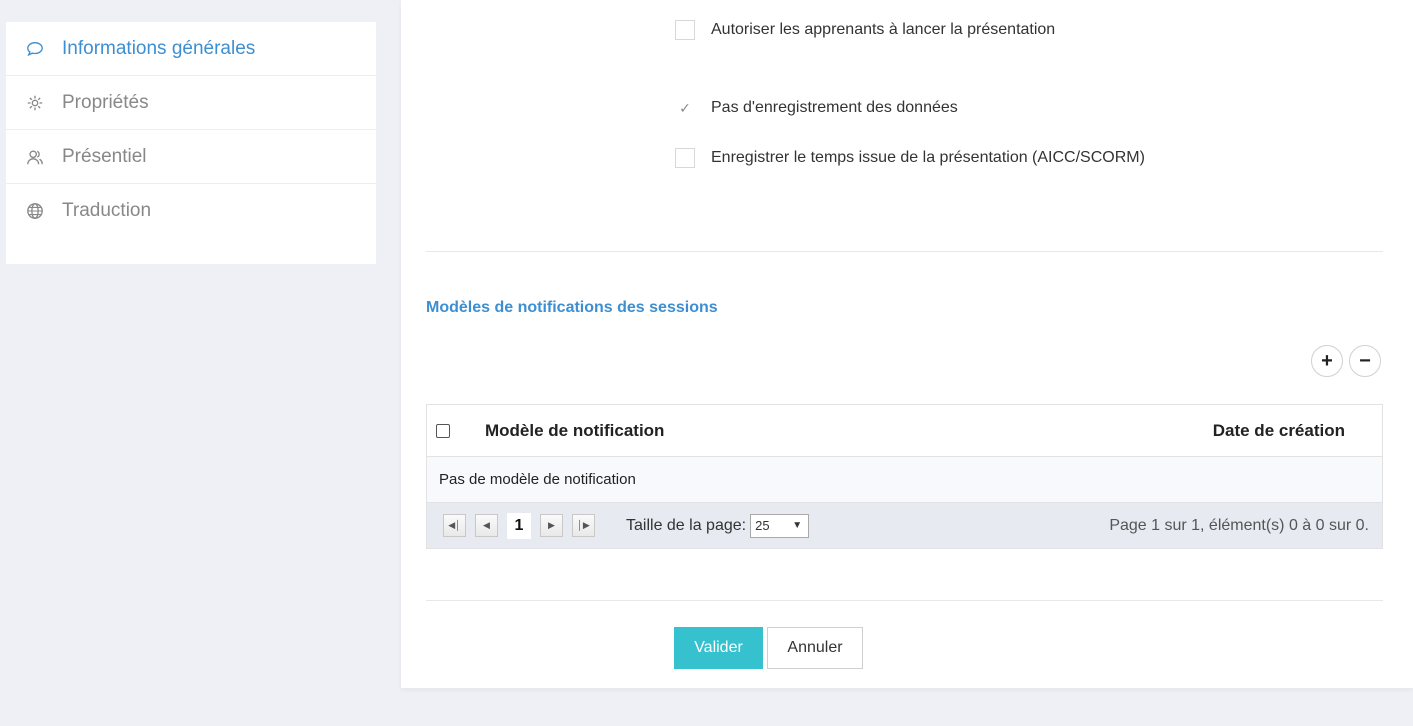 This screenshot has height=726, width=1413. What do you see at coordinates (159, 48) in the screenshot?
I see `sidebar-item-label: Informations générales` at bounding box center [159, 48].